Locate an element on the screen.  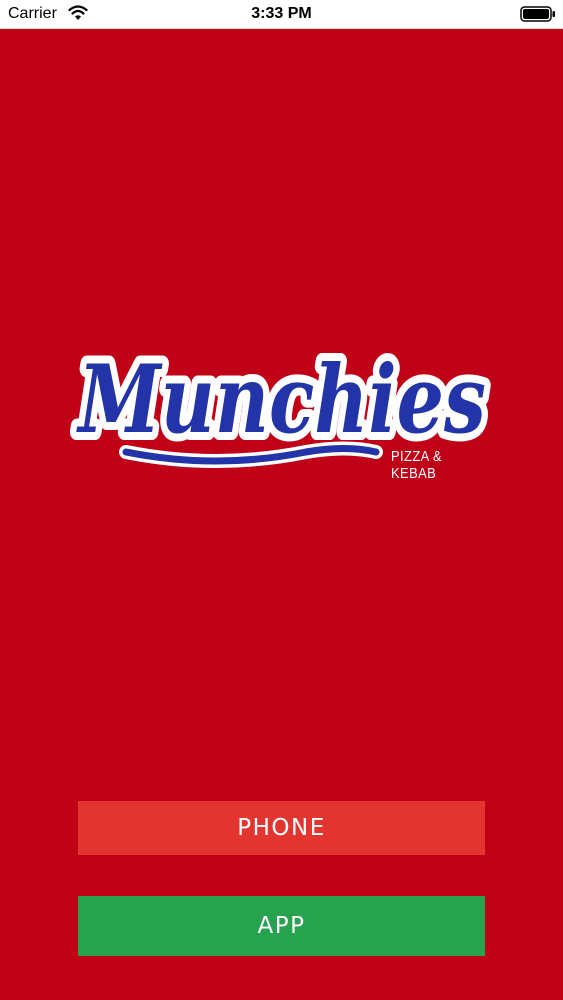
munchies-logo: Munchies Munchies PIZZA & KEBAB is located at coordinates (281, 405).